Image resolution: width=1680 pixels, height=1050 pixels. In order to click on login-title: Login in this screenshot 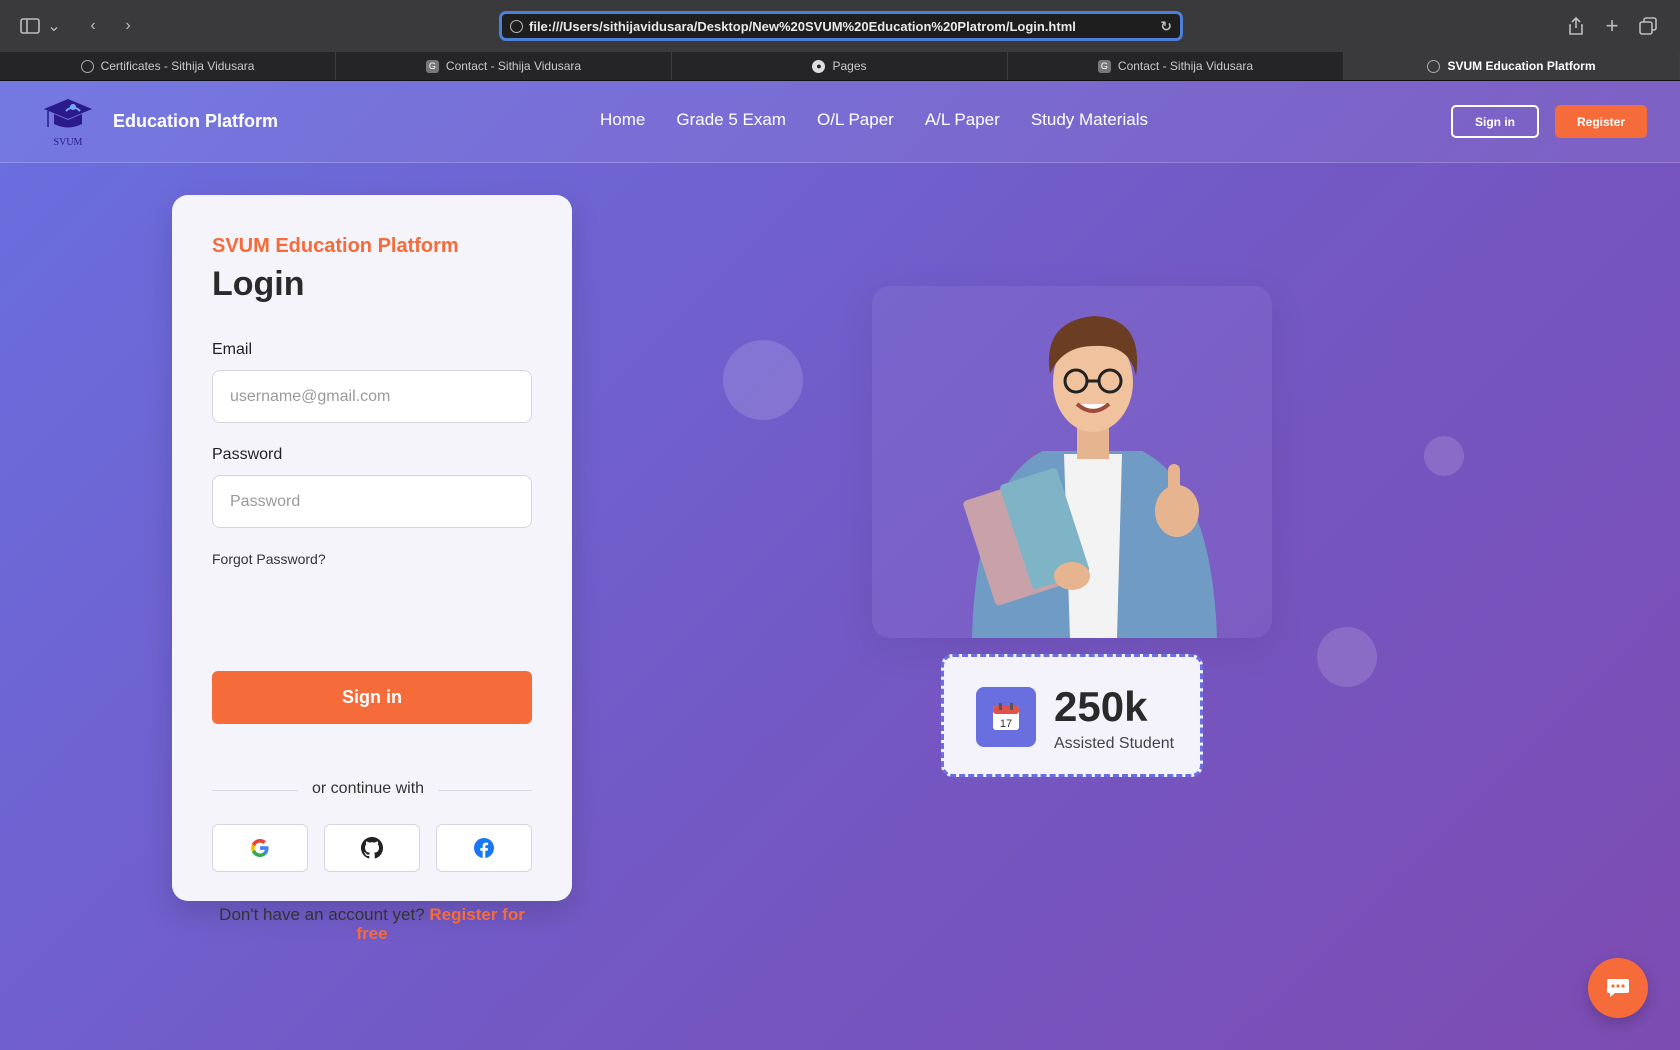, I will do `click(258, 284)`.